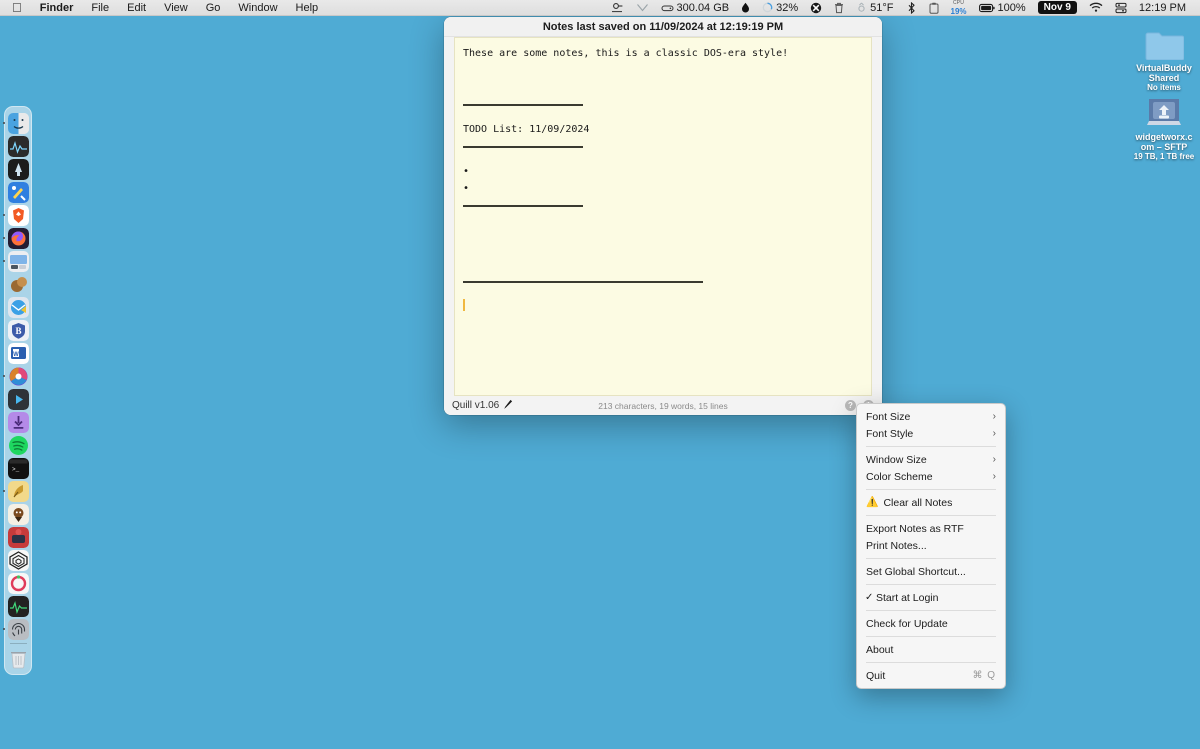 This screenshot has height=749, width=1200. I want to click on trash-menubar-icon, so click(839, 8).